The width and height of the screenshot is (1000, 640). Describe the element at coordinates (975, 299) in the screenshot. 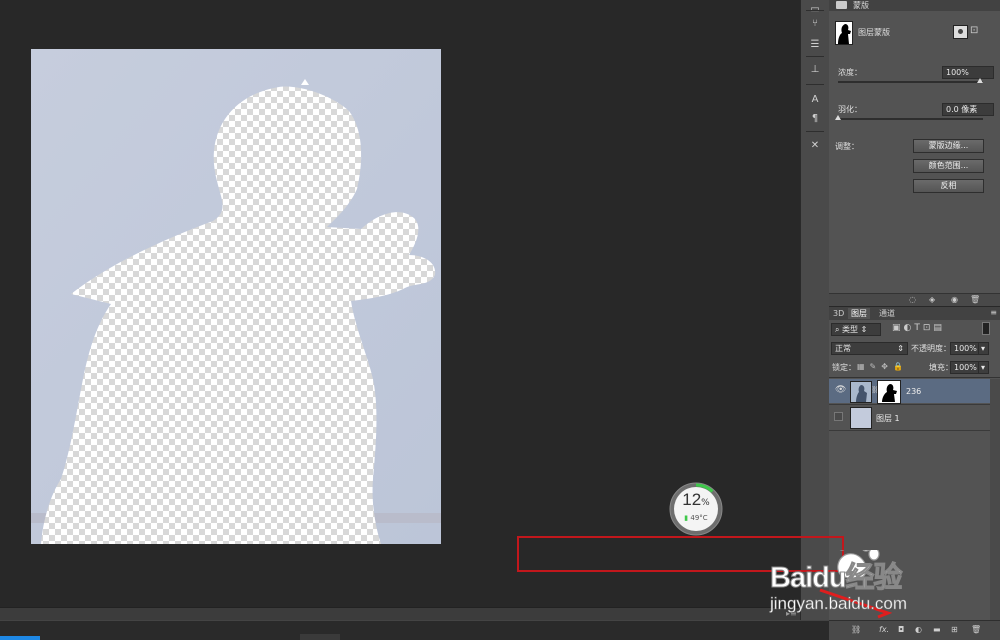

I see `delete-mask-icon: 🗑` at that location.